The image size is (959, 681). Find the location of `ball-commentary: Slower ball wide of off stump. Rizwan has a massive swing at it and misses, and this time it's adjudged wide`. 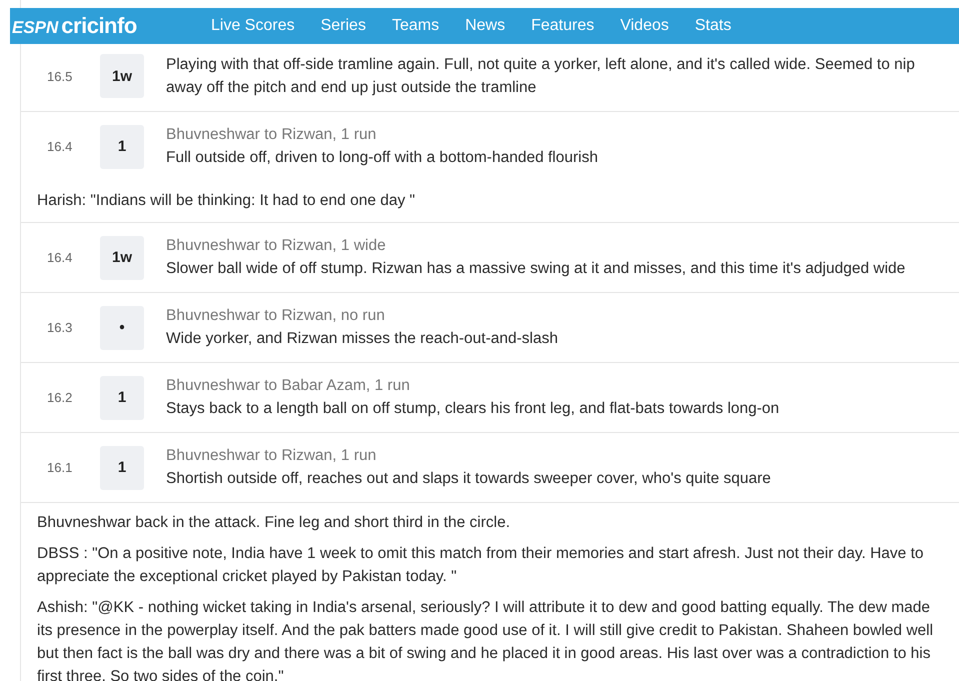

ball-commentary: Slower ball wide of off stump. Rizwan has a massive swing at it and misses, and this time it's adjudged wide is located at coordinates (536, 269).